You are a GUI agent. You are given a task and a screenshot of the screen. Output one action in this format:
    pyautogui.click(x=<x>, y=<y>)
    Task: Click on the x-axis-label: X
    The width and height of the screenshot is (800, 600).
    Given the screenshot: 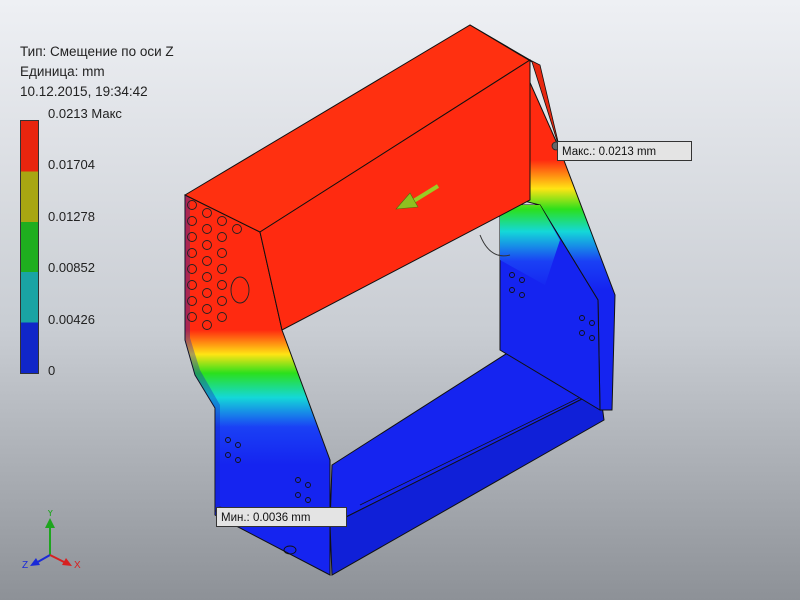 What is the action you would take?
    pyautogui.click(x=77, y=565)
    